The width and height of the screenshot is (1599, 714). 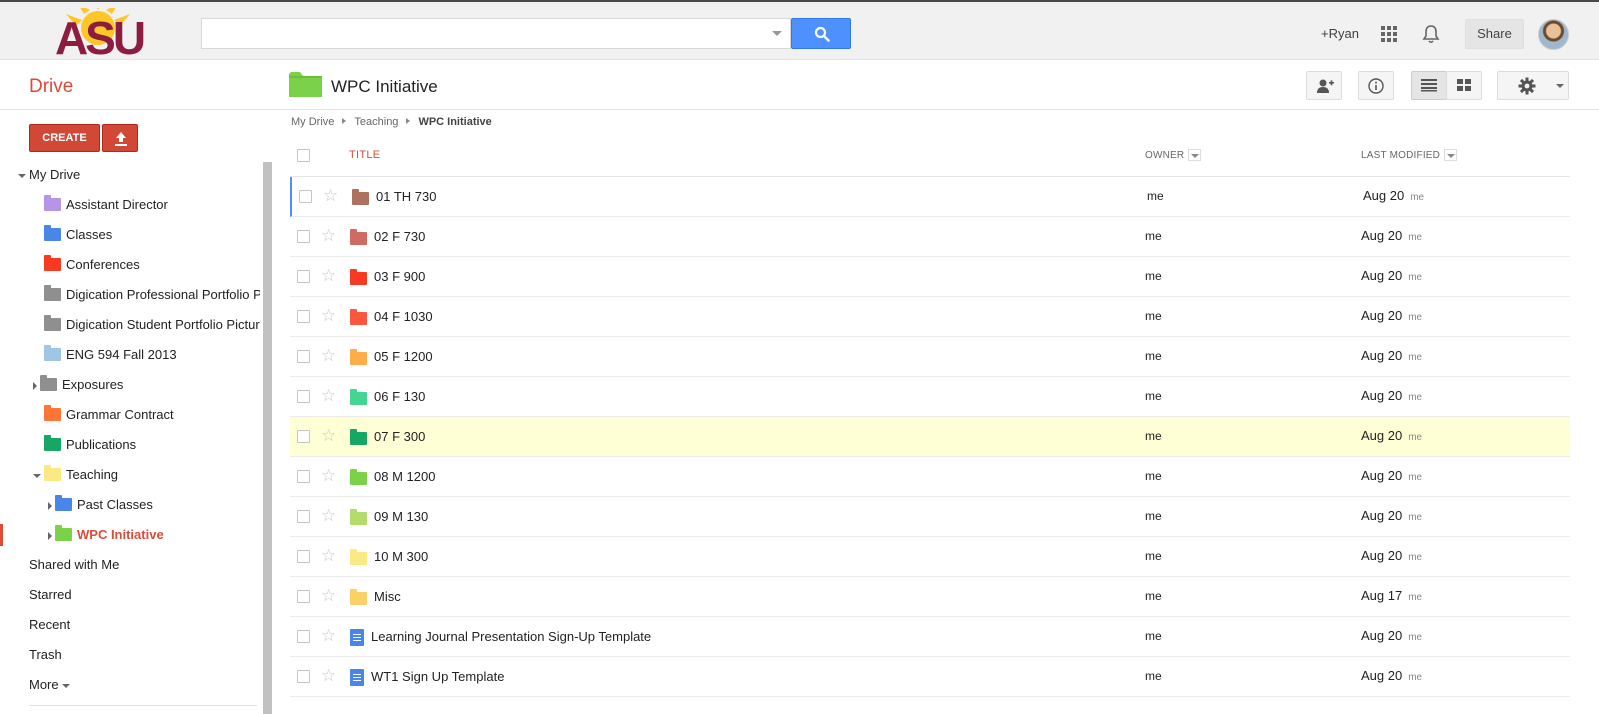 I want to click on sidebar-item: WPC Initiative, so click(x=154, y=535).